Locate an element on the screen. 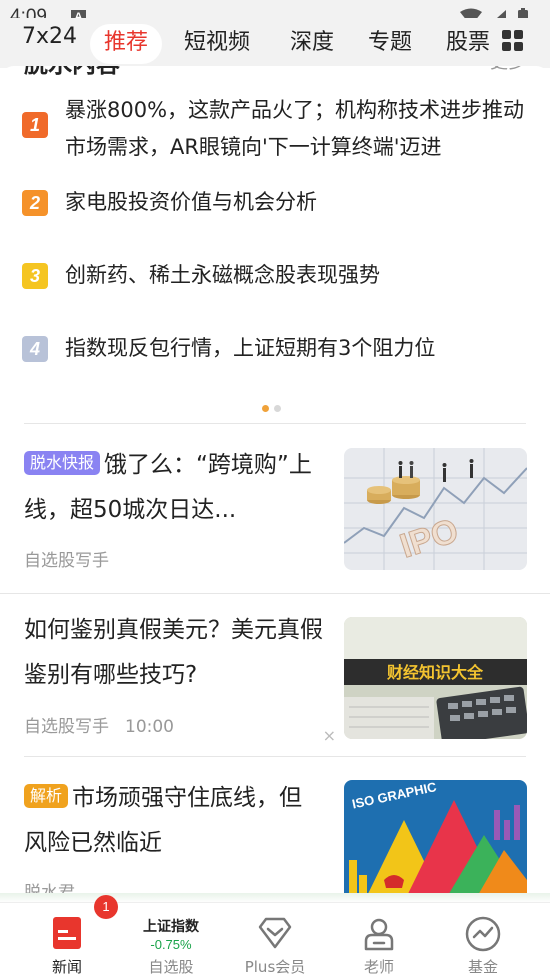 The image size is (550, 979). tab-short-video: 短视频 is located at coordinates (217, 40).